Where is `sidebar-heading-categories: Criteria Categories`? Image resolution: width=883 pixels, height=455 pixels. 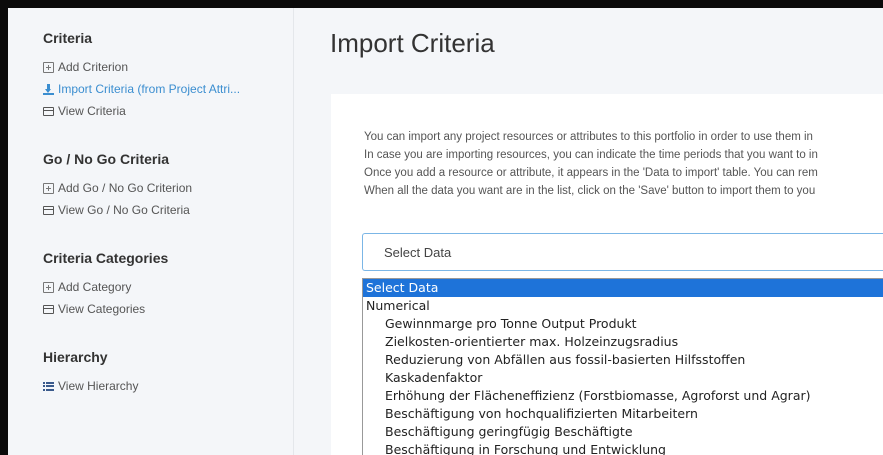 sidebar-heading-categories: Criteria Categories is located at coordinates (106, 258).